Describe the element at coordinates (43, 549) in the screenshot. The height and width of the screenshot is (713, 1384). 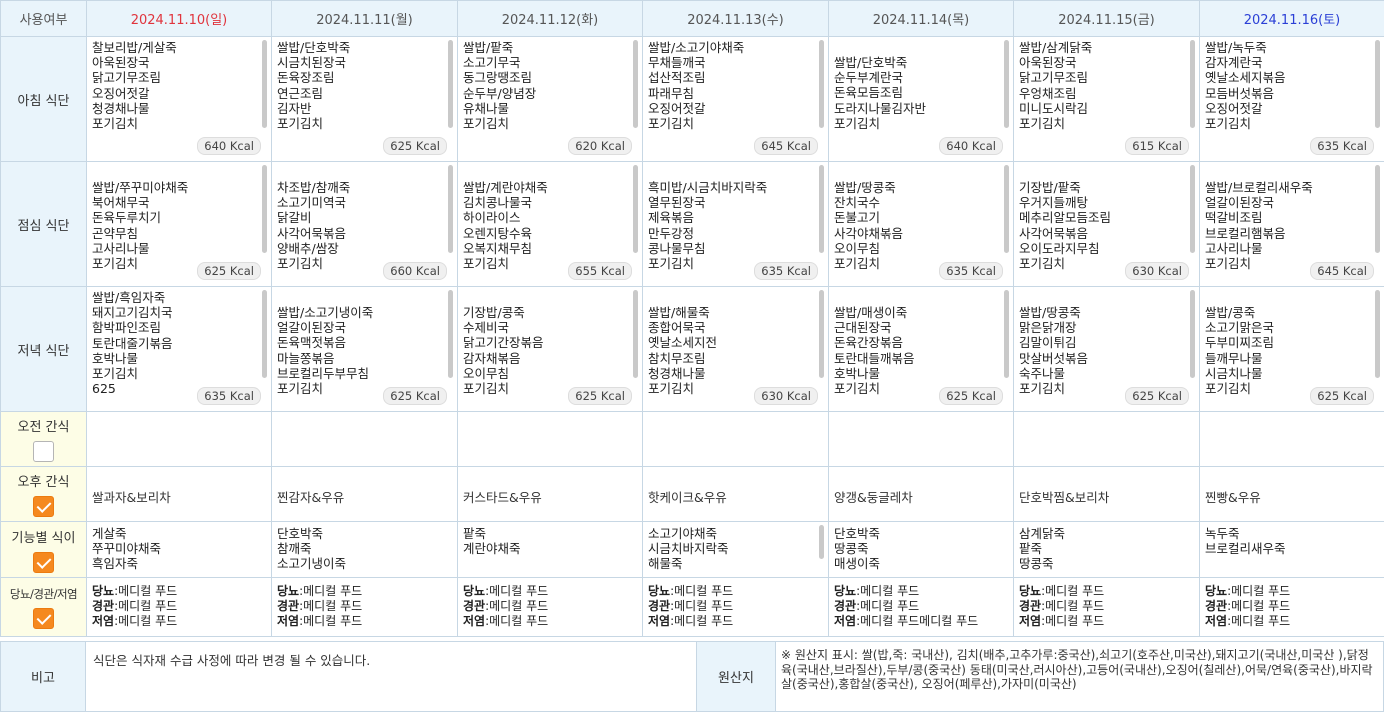
I see `row-label-functional: 기능별 식이` at that location.